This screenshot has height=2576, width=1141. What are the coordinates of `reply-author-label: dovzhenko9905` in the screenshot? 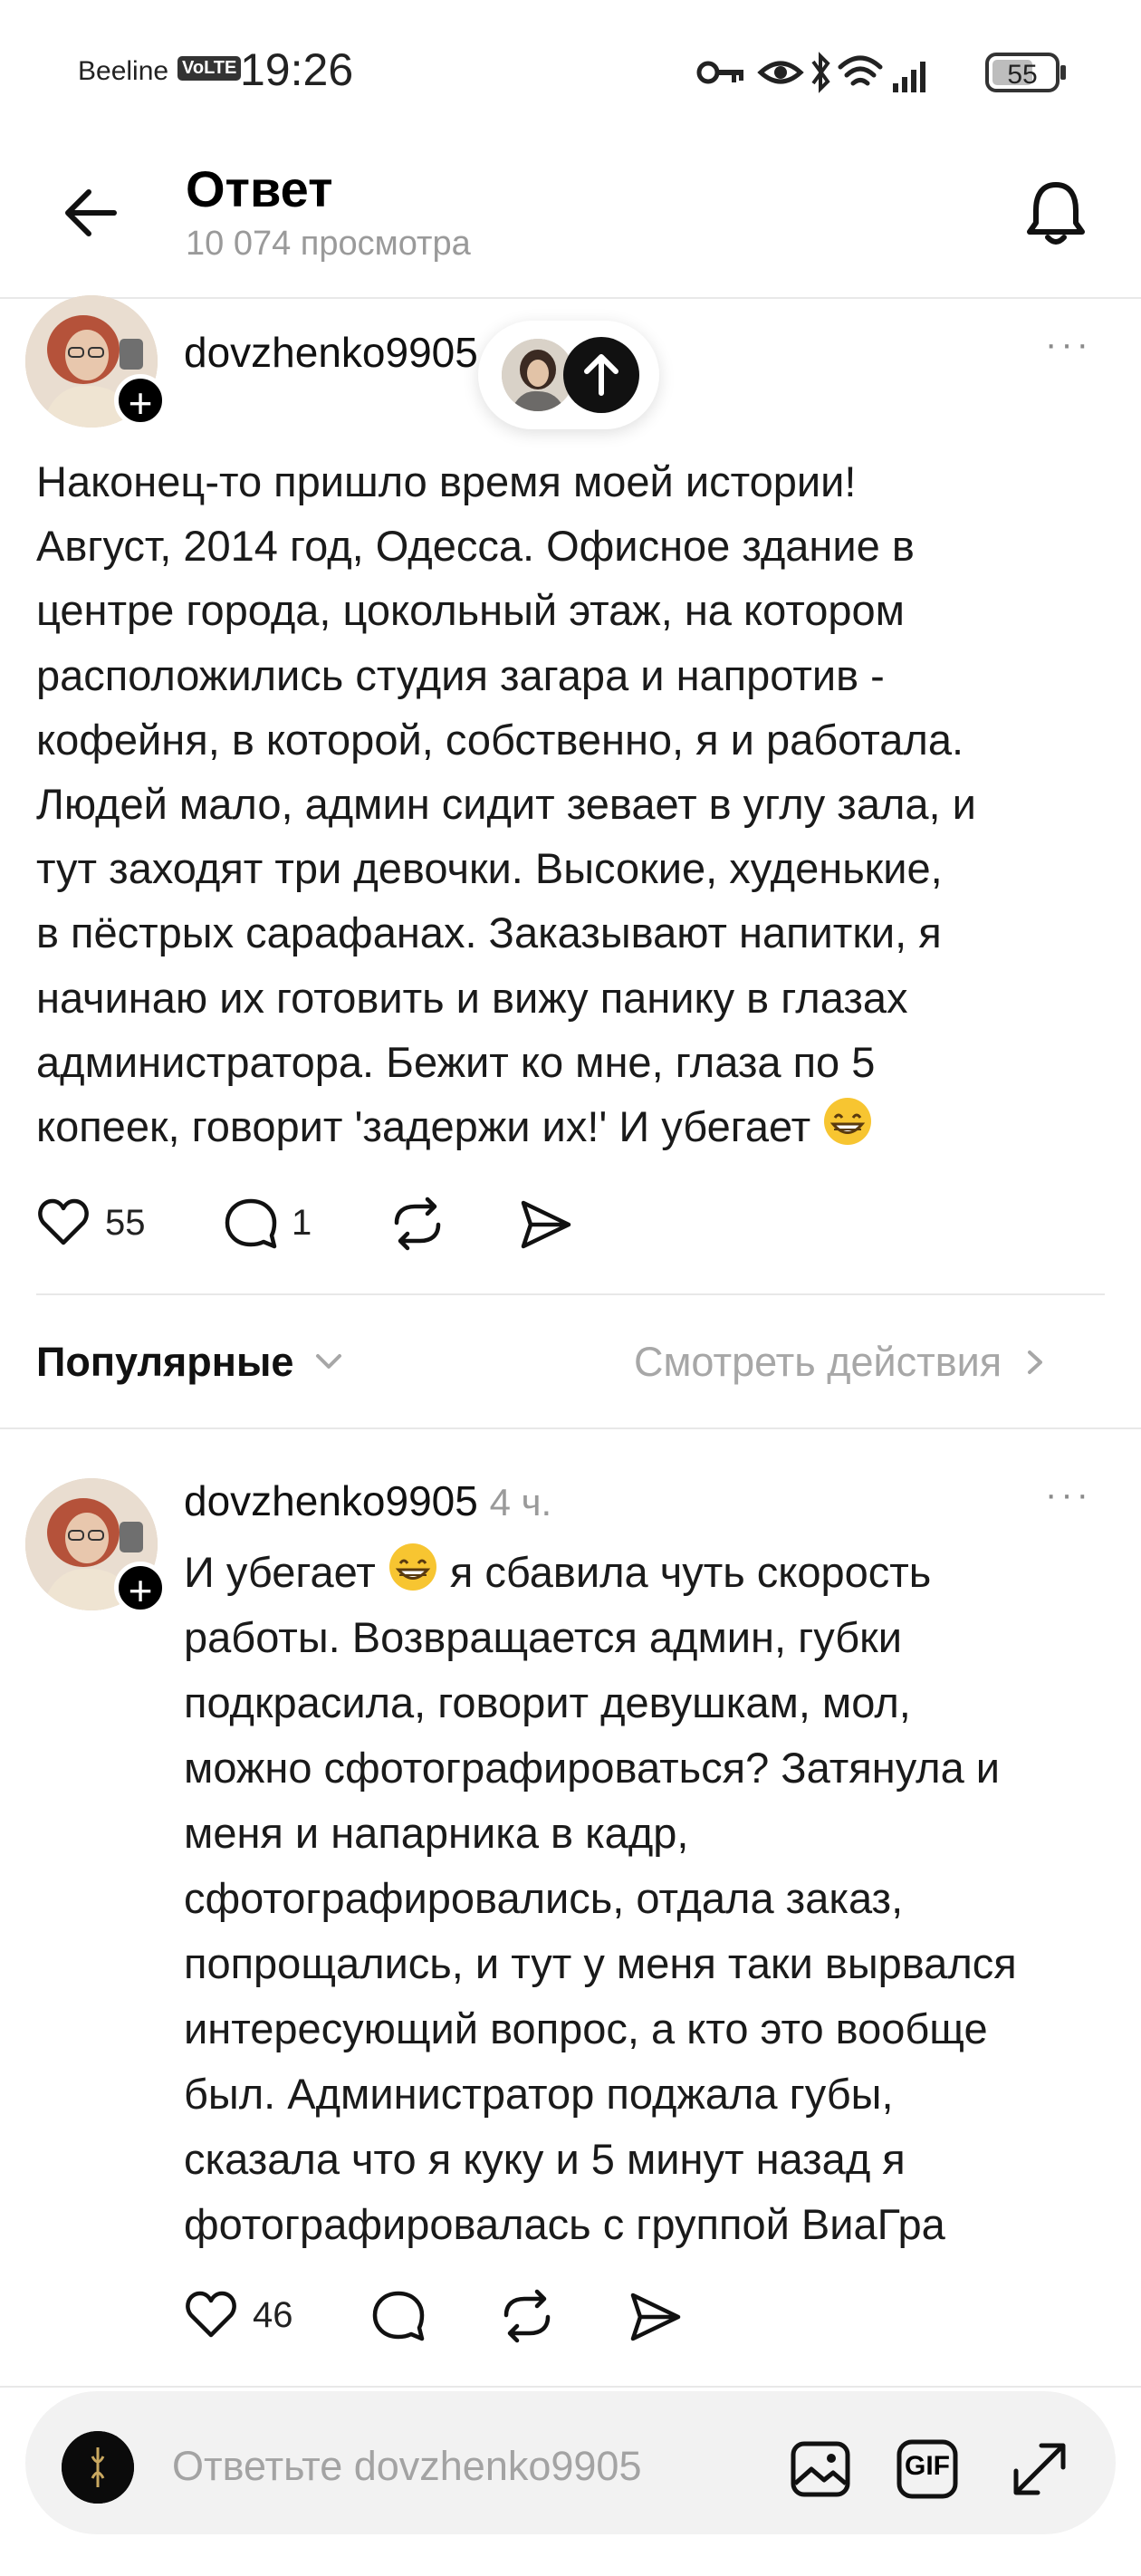 It's located at (331, 1500).